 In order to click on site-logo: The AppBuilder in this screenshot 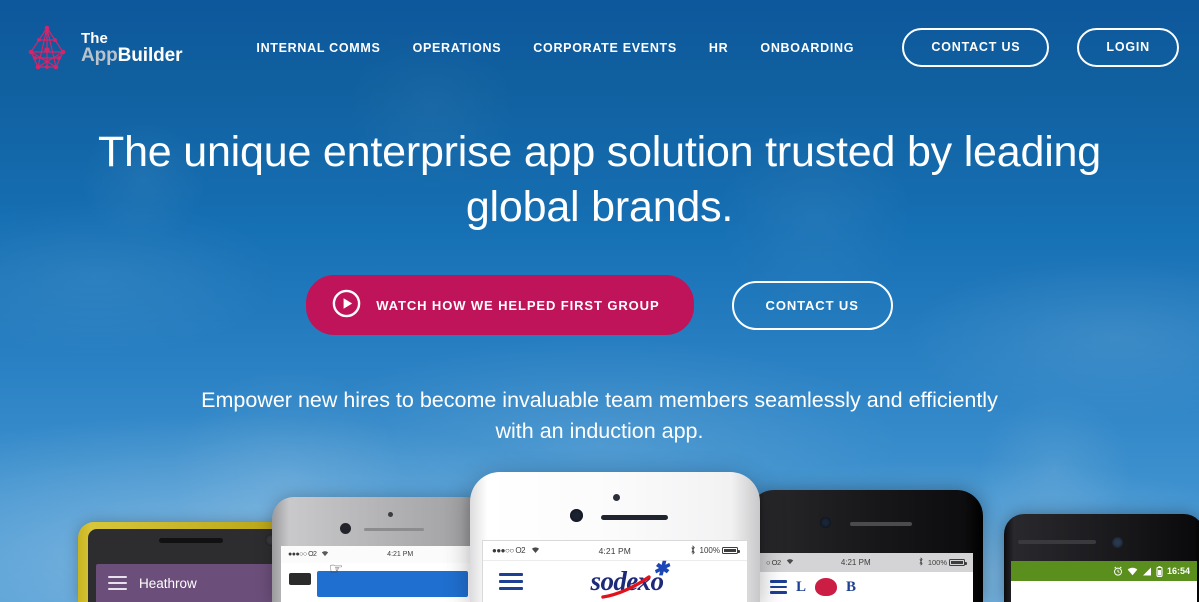, I will do `click(102, 48)`.